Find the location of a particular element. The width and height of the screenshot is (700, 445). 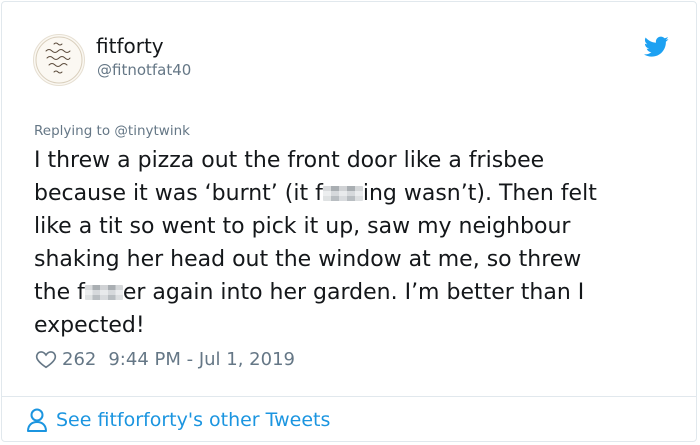

tweet-line-segment: ing wasn’t). Then felt is located at coordinates (479, 193).